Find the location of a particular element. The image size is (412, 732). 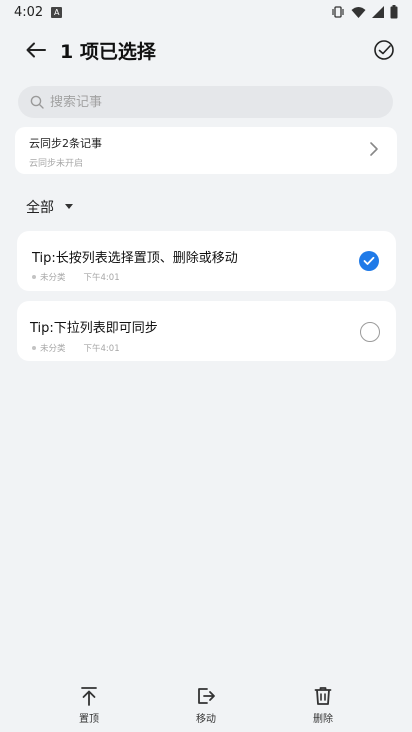

back-button is located at coordinates (36, 50).